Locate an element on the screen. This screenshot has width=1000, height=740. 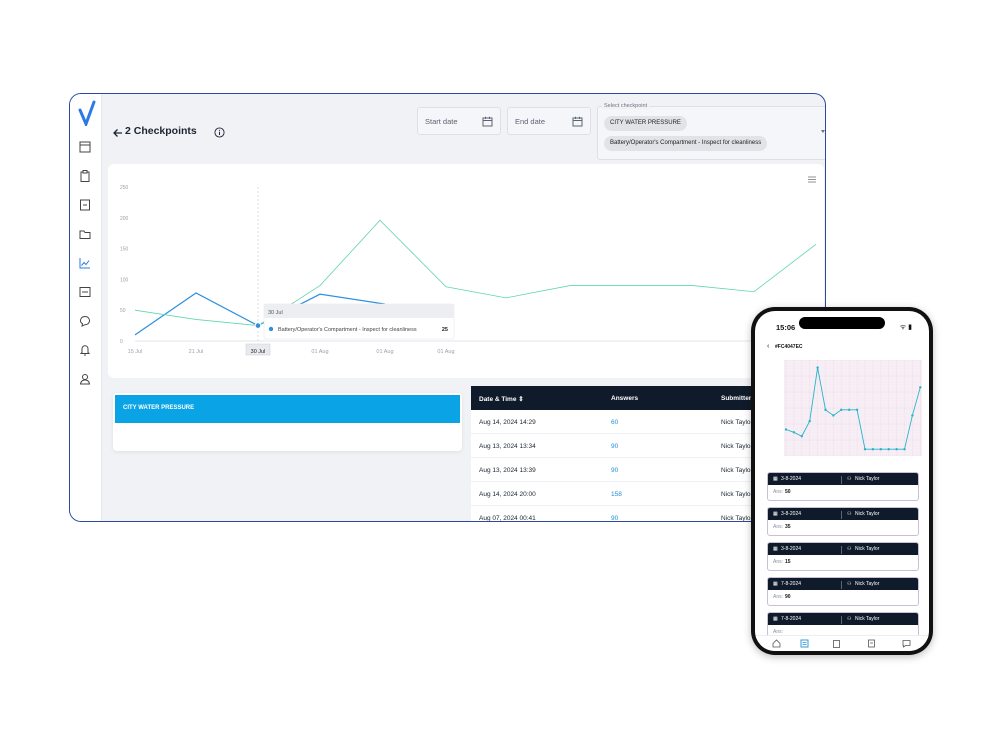
series-line-battery-compartment is located at coordinates (475, 273).